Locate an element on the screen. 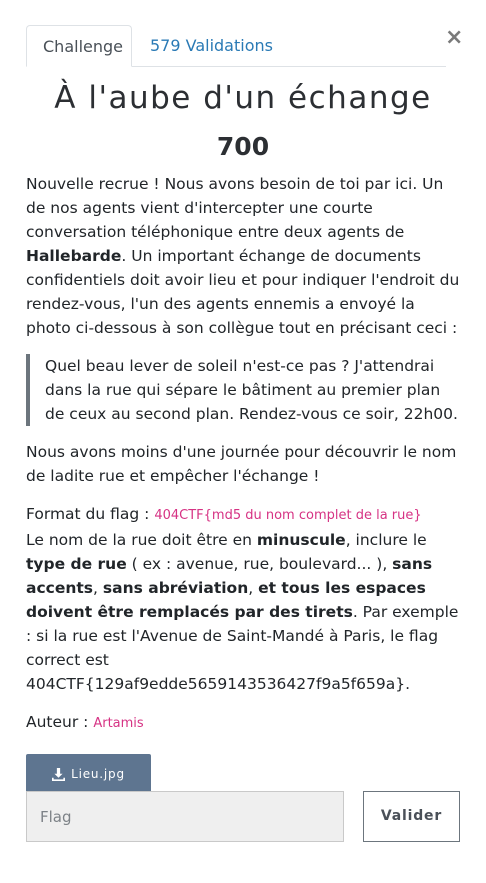  flag-form: Valider is located at coordinates (243, 816).